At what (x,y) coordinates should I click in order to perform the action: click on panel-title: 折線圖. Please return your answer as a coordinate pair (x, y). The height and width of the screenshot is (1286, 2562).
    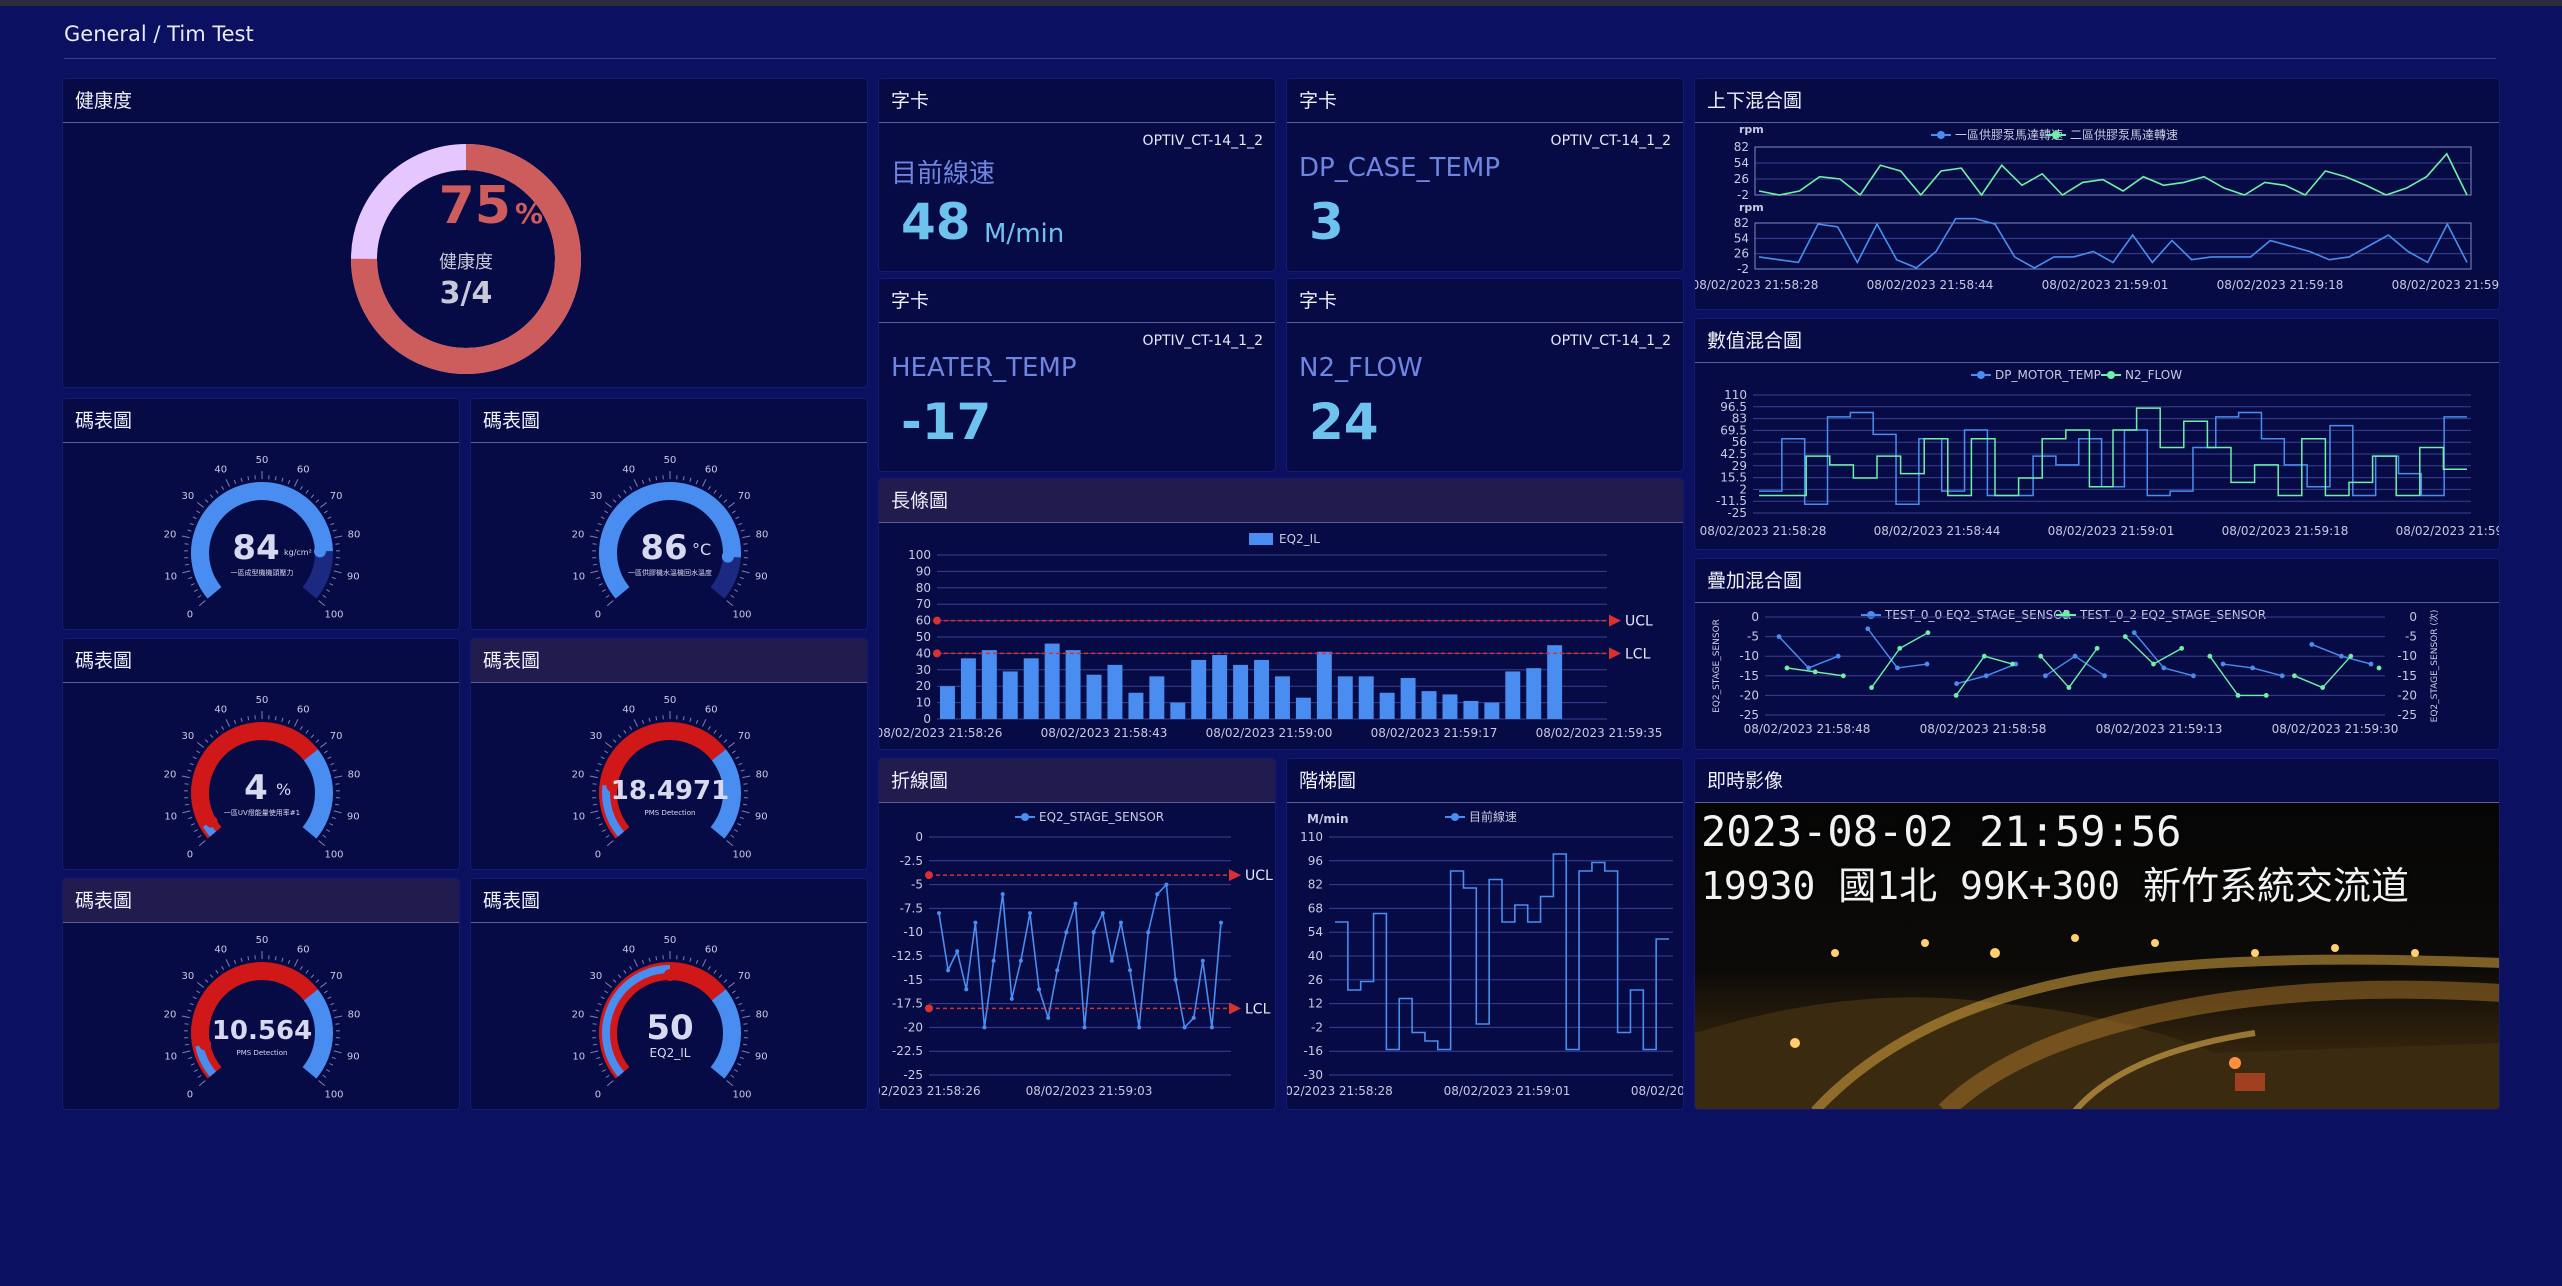
    Looking at the image, I should click on (1077, 781).